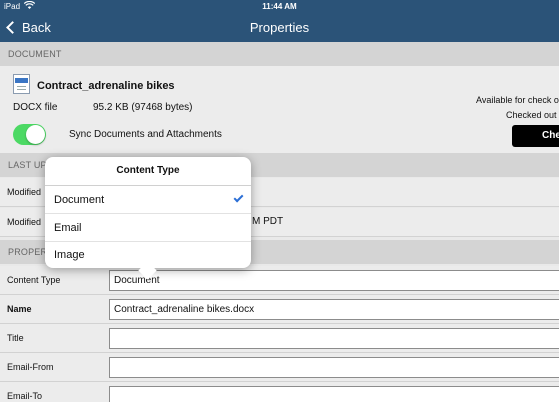 This screenshot has width=559, height=402. I want to click on title-label: Title, so click(15, 338).